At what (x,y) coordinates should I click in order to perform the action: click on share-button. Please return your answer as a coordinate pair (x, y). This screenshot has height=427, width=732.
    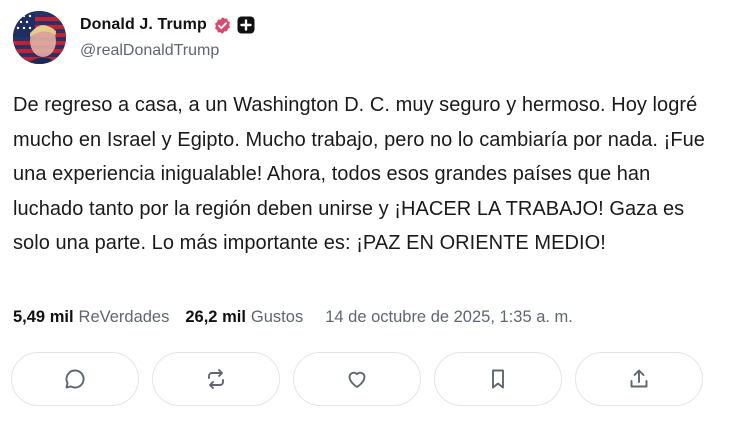
    Looking at the image, I should click on (639, 379).